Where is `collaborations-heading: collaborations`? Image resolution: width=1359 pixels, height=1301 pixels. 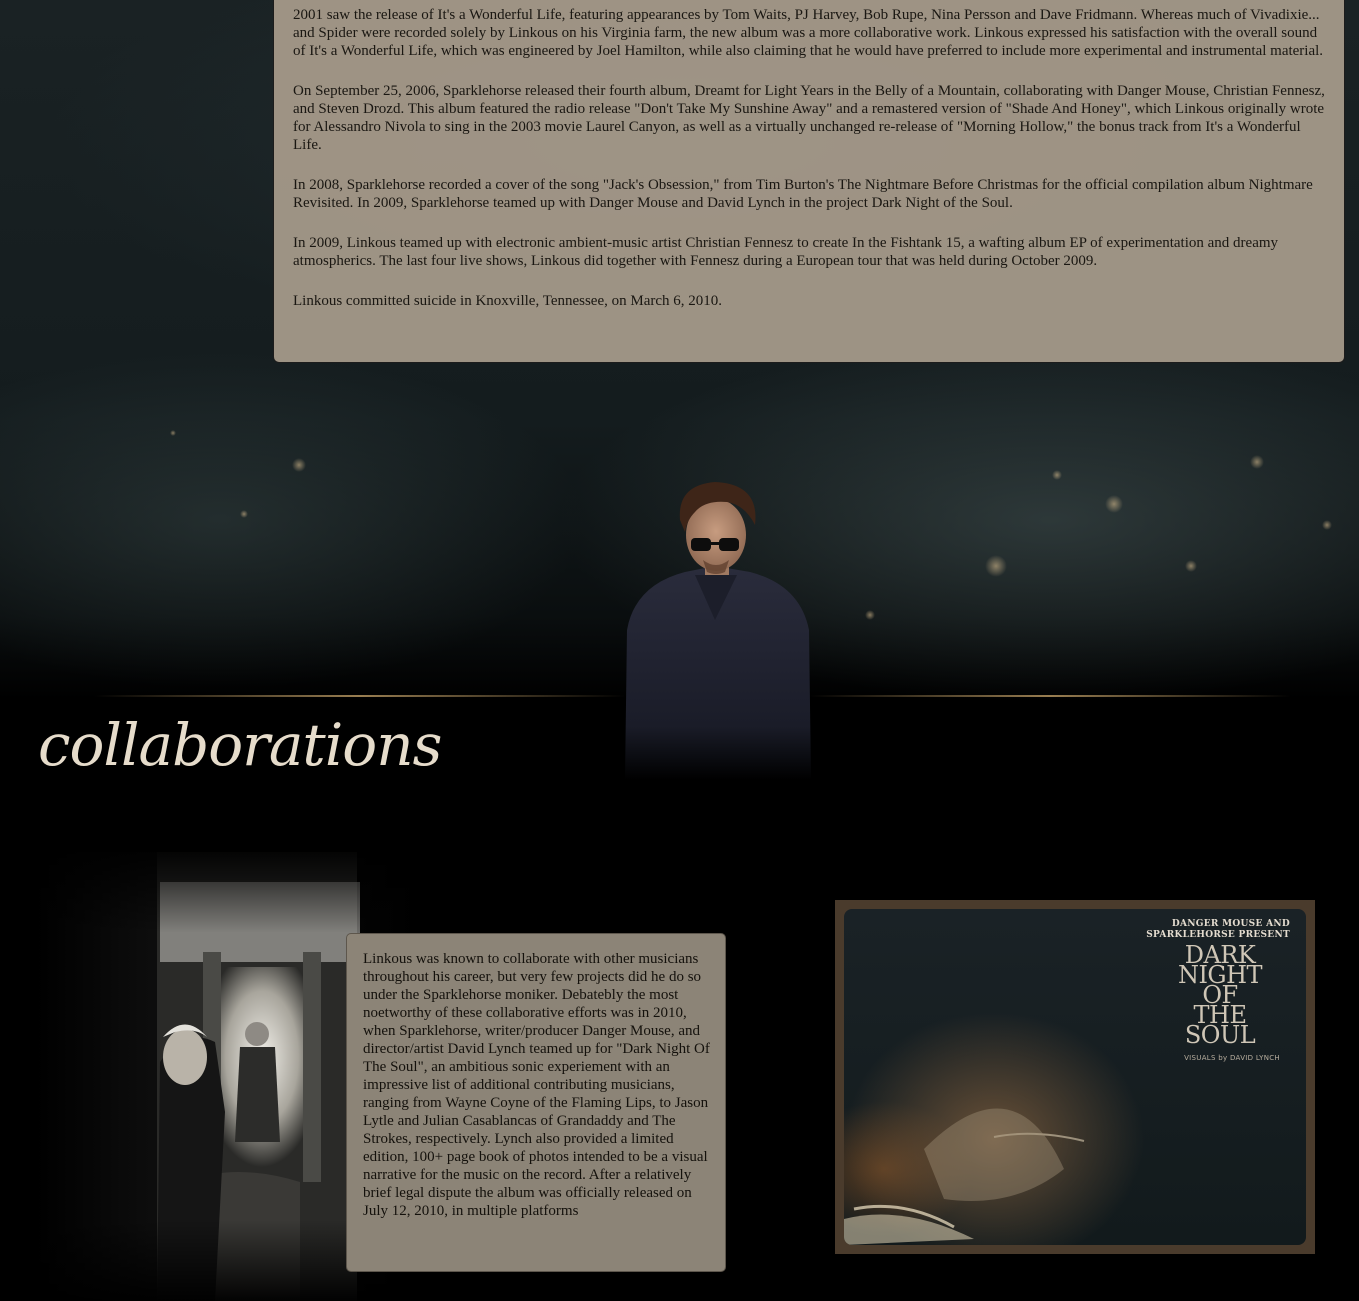
collaborations-heading: collaborations is located at coordinates (240, 745).